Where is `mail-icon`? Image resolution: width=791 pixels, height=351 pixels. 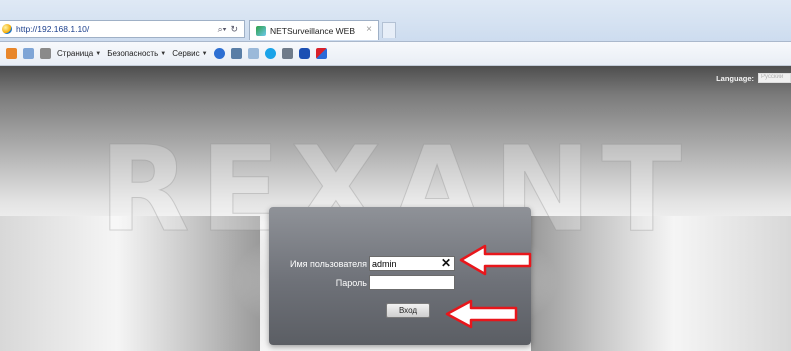 mail-icon is located at coordinates (28, 53).